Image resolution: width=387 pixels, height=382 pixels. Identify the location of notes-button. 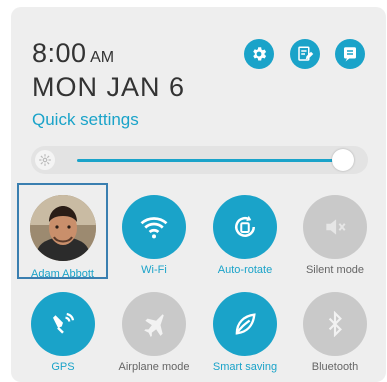
(350, 54).